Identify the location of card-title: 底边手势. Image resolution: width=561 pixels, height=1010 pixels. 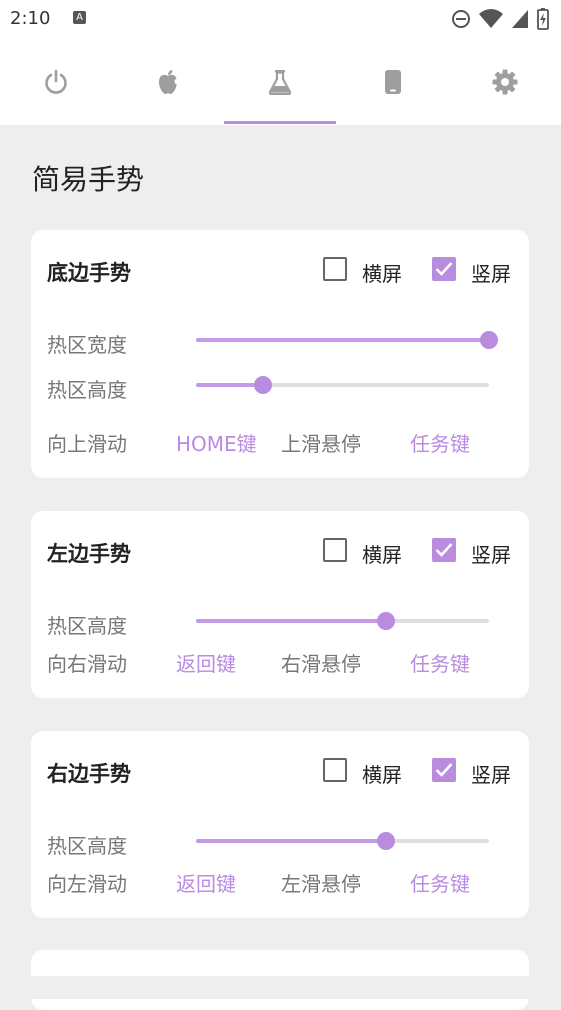
(89, 273).